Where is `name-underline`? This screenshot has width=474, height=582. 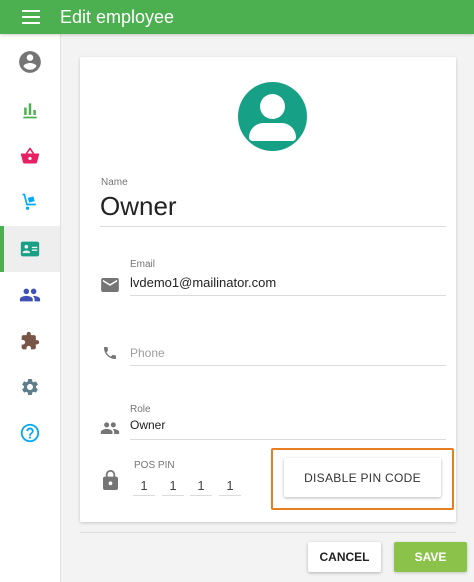 name-underline is located at coordinates (273, 226).